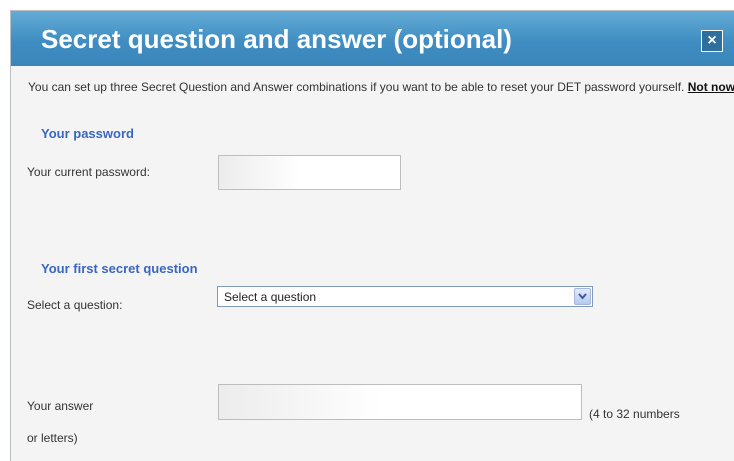  Describe the element at coordinates (87, 133) in the screenshot. I see `password-section-heading: Your password` at that location.